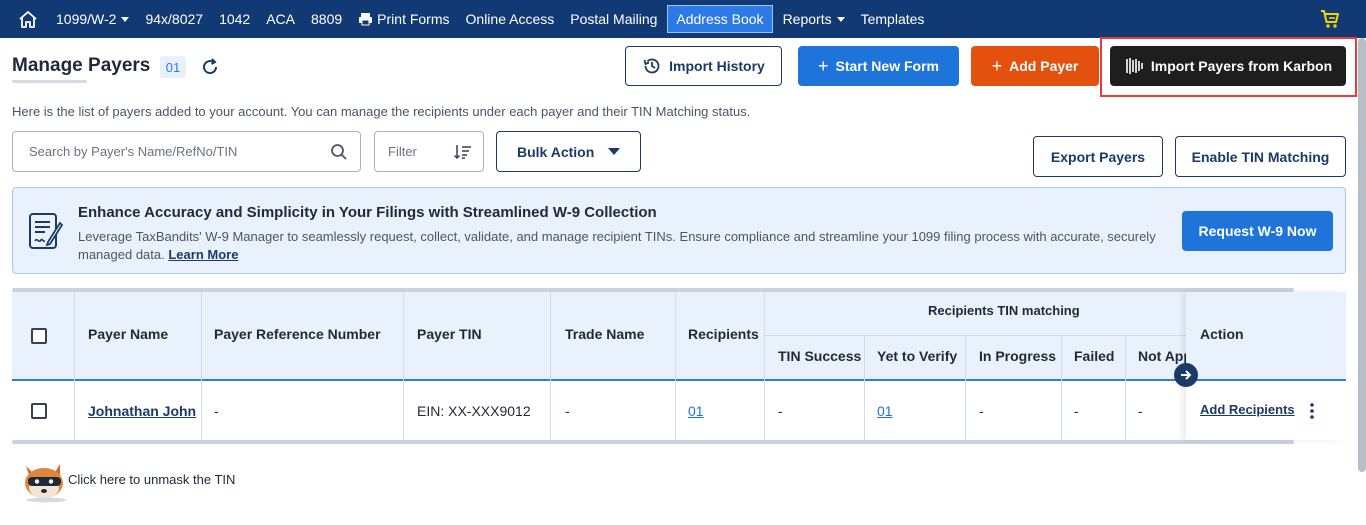 The width and height of the screenshot is (1366, 525). I want to click on nav-label: 1042, so click(235, 19).